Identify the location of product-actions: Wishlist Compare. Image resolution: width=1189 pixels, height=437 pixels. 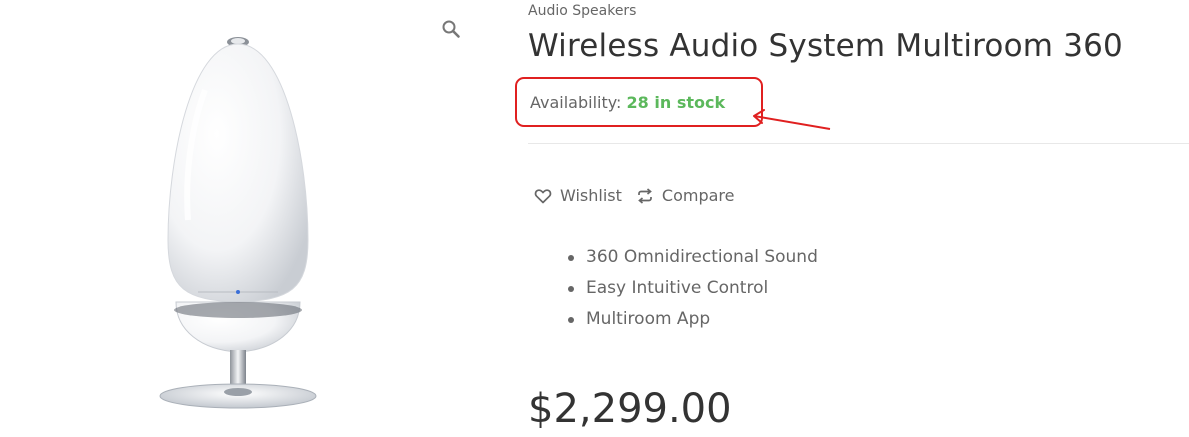
(634, 195).